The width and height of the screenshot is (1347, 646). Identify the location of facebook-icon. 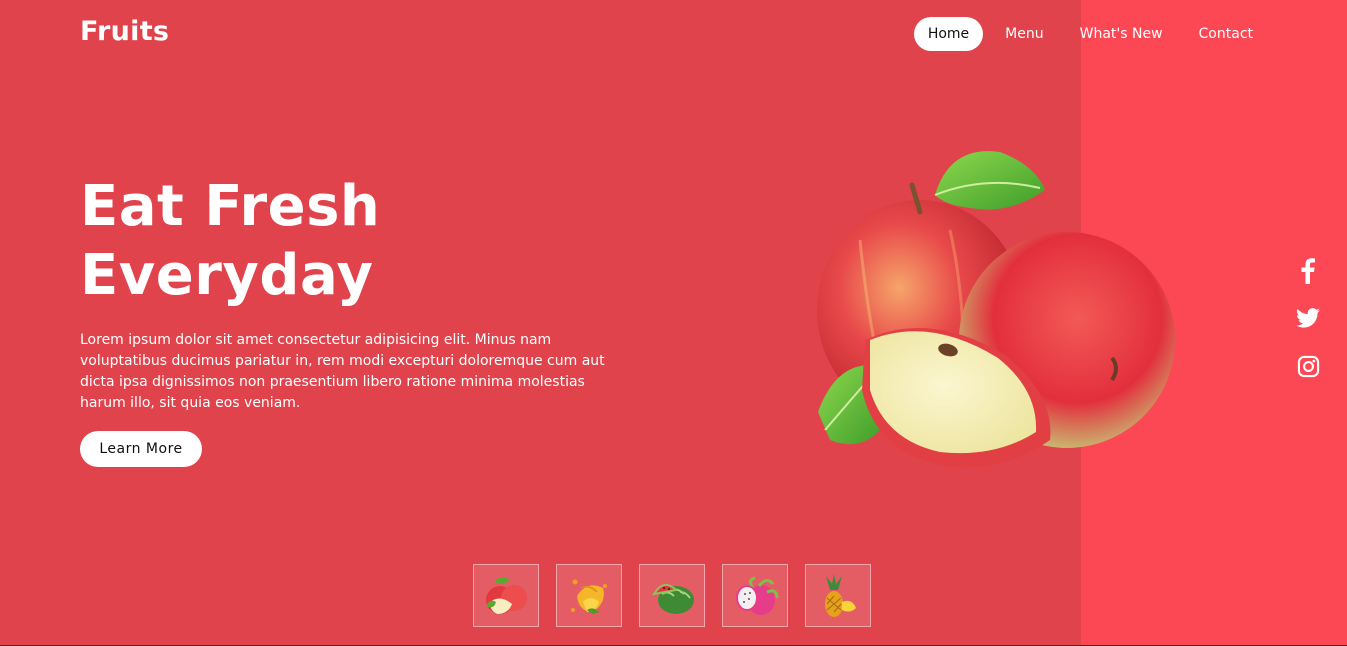
(1308, 271).